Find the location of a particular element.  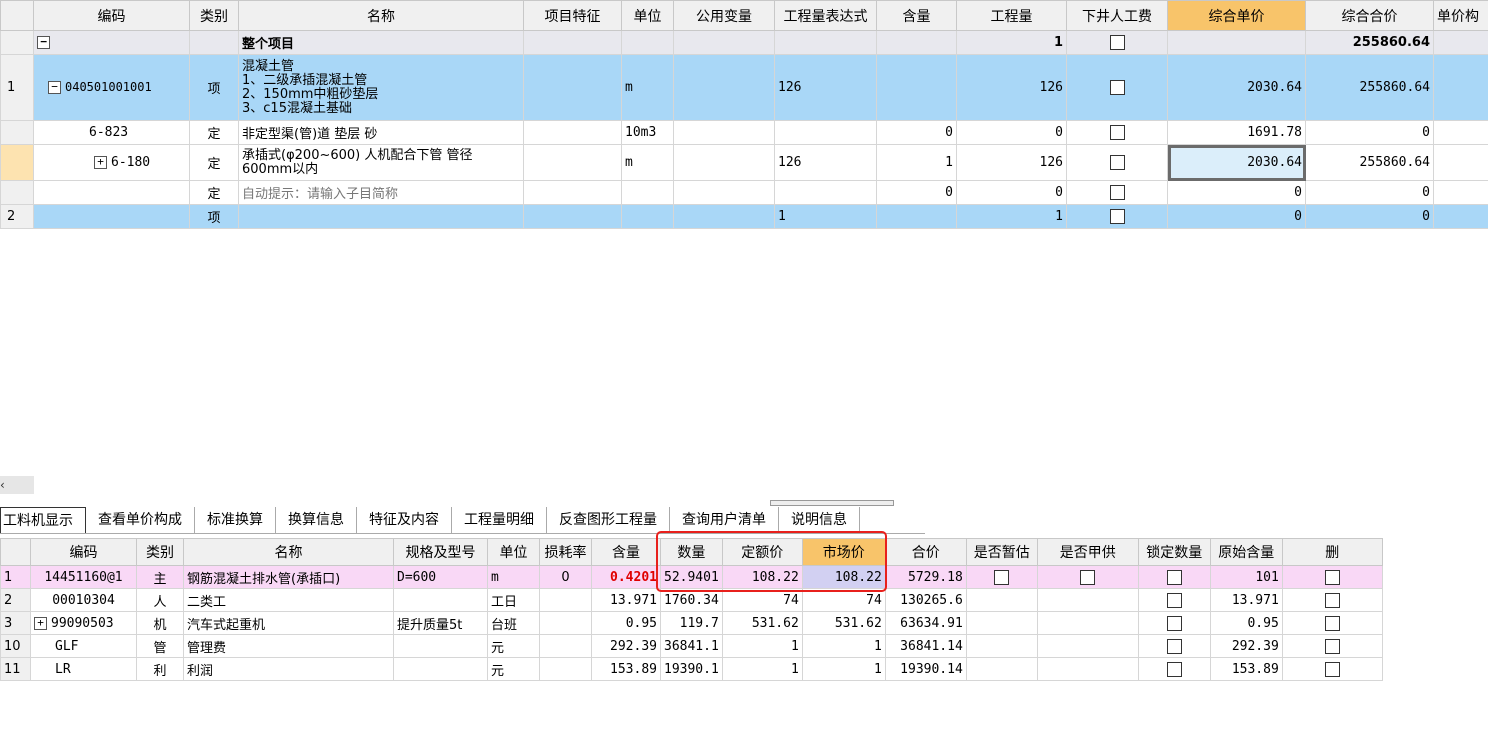

col-header-total: 综合合价 is located at coordinates (1369, 15).